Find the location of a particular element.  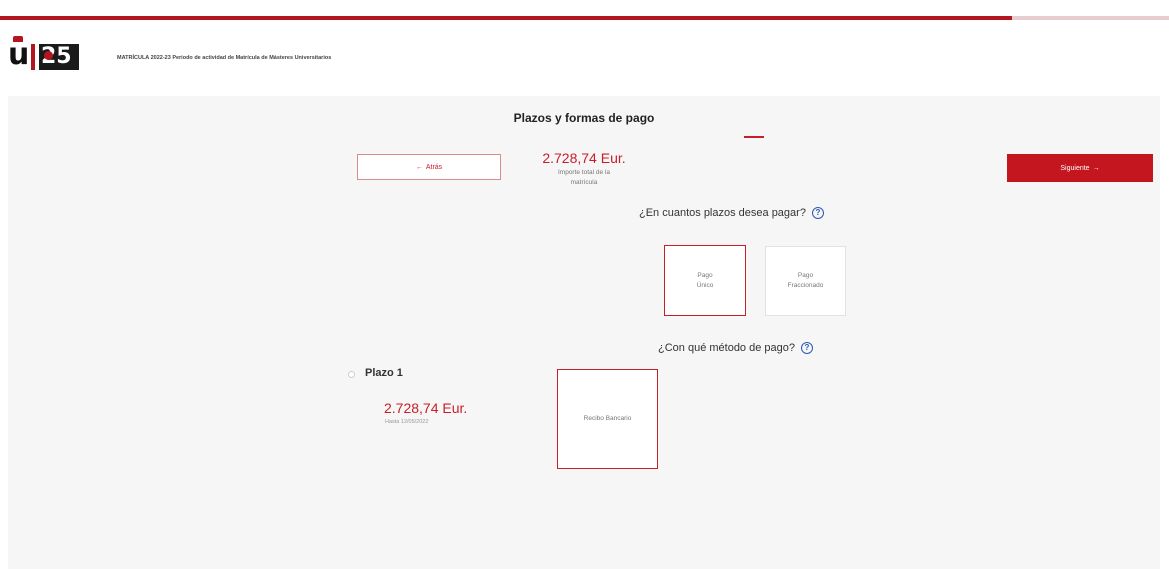

arrow-left-icon: ← is located at coordinates (419, 167).